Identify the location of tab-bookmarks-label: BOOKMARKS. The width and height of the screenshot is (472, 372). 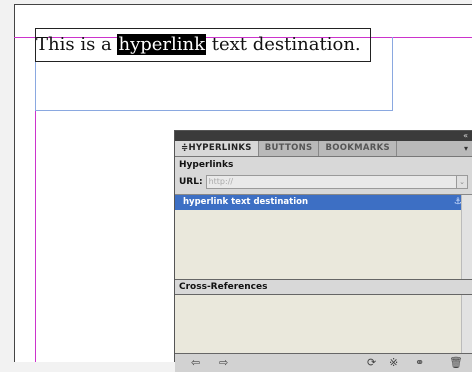
(357, 148).